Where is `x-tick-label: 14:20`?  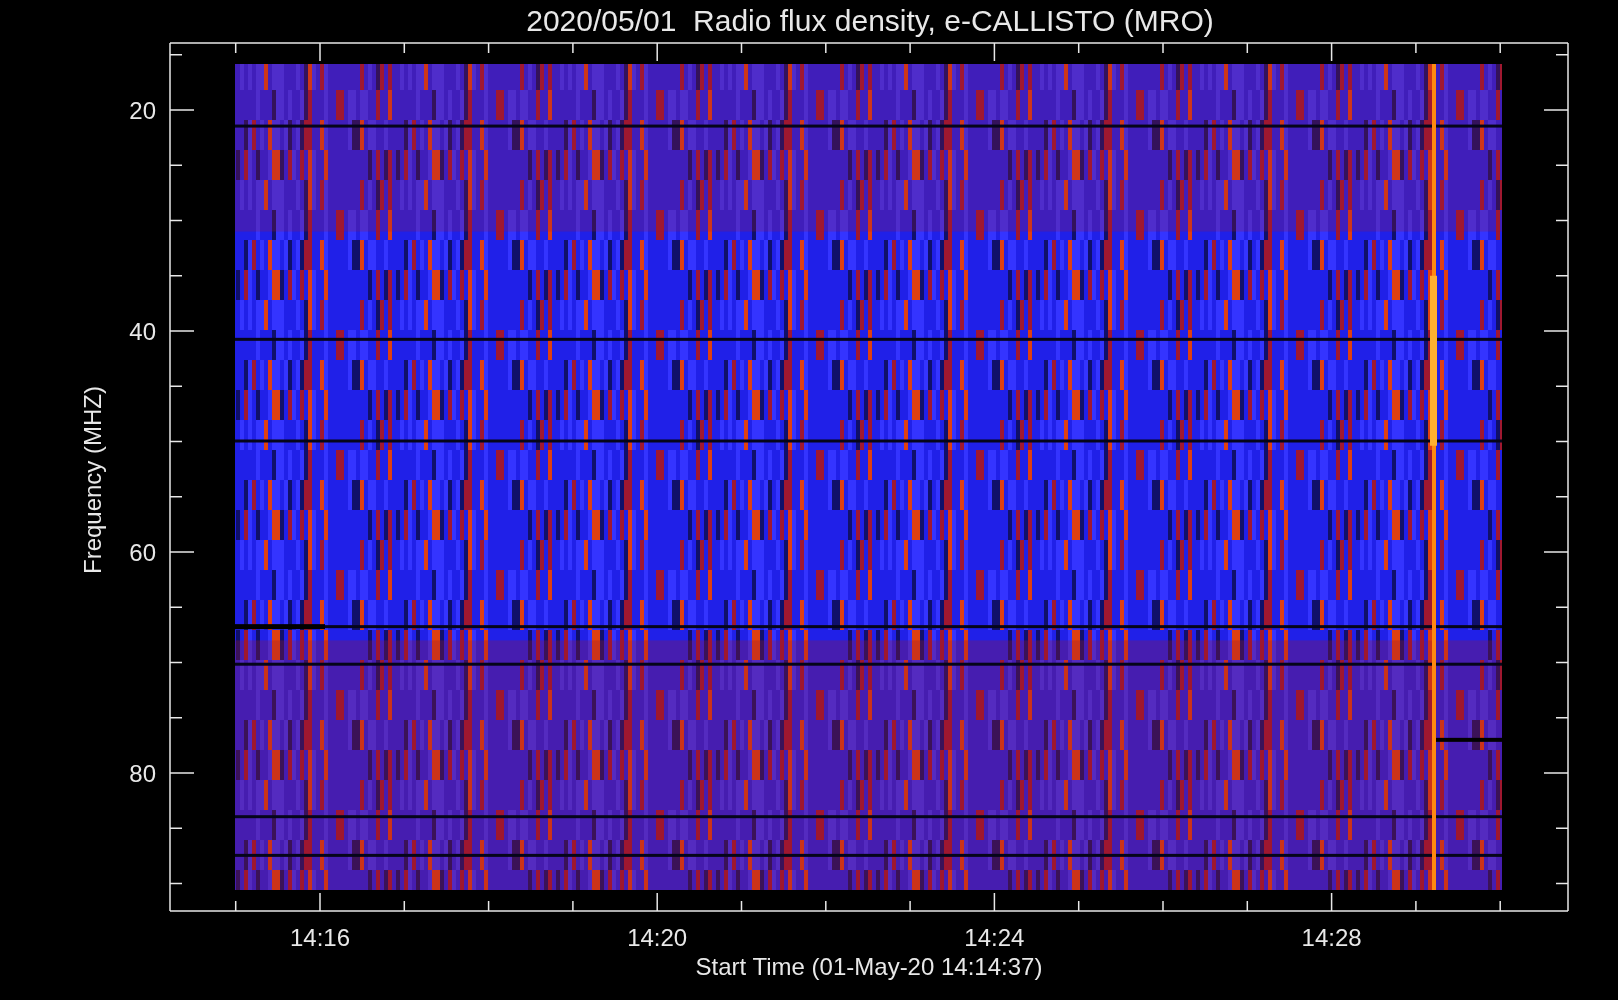 x-tick-label: 14:20 is located at coordinates (657, 937).